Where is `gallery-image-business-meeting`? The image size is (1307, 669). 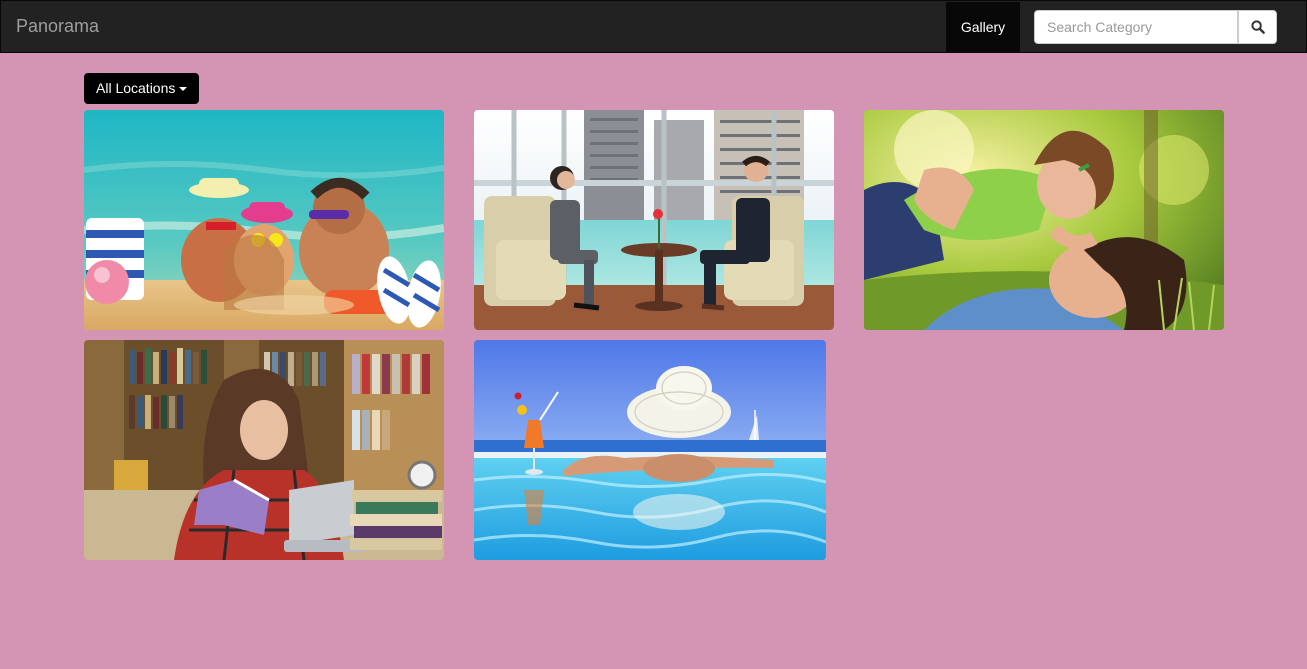
gallery-image-business-meeting is located at coordinates (654, 220).